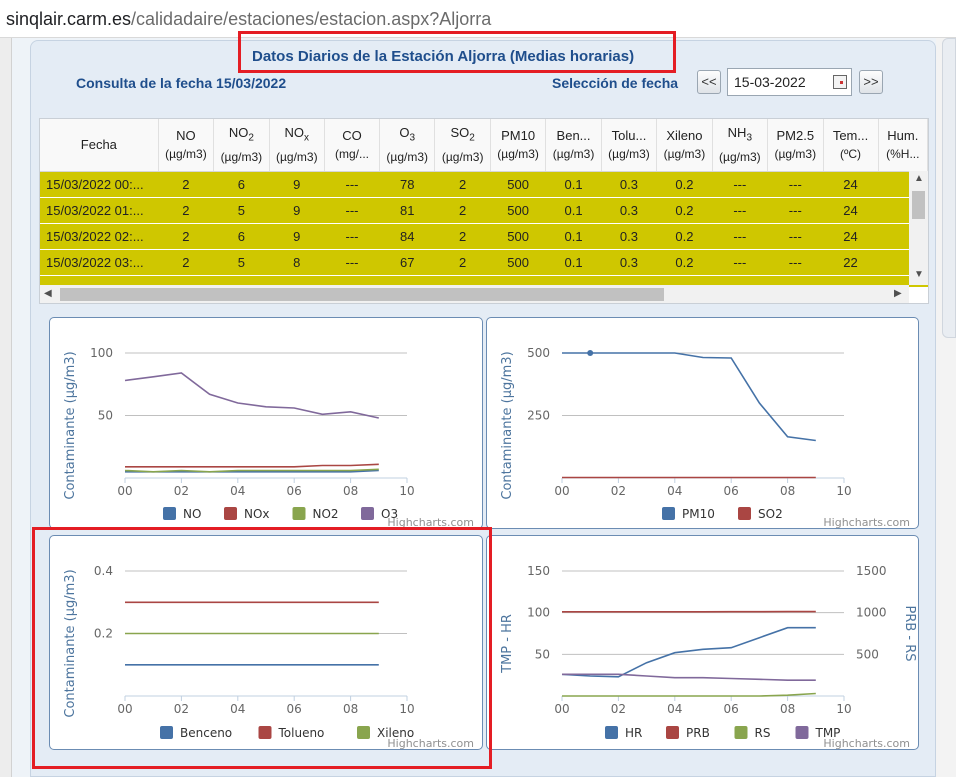 The image size is (956, 777). I want to click on table-cell: 0.2, so click(684, 236).